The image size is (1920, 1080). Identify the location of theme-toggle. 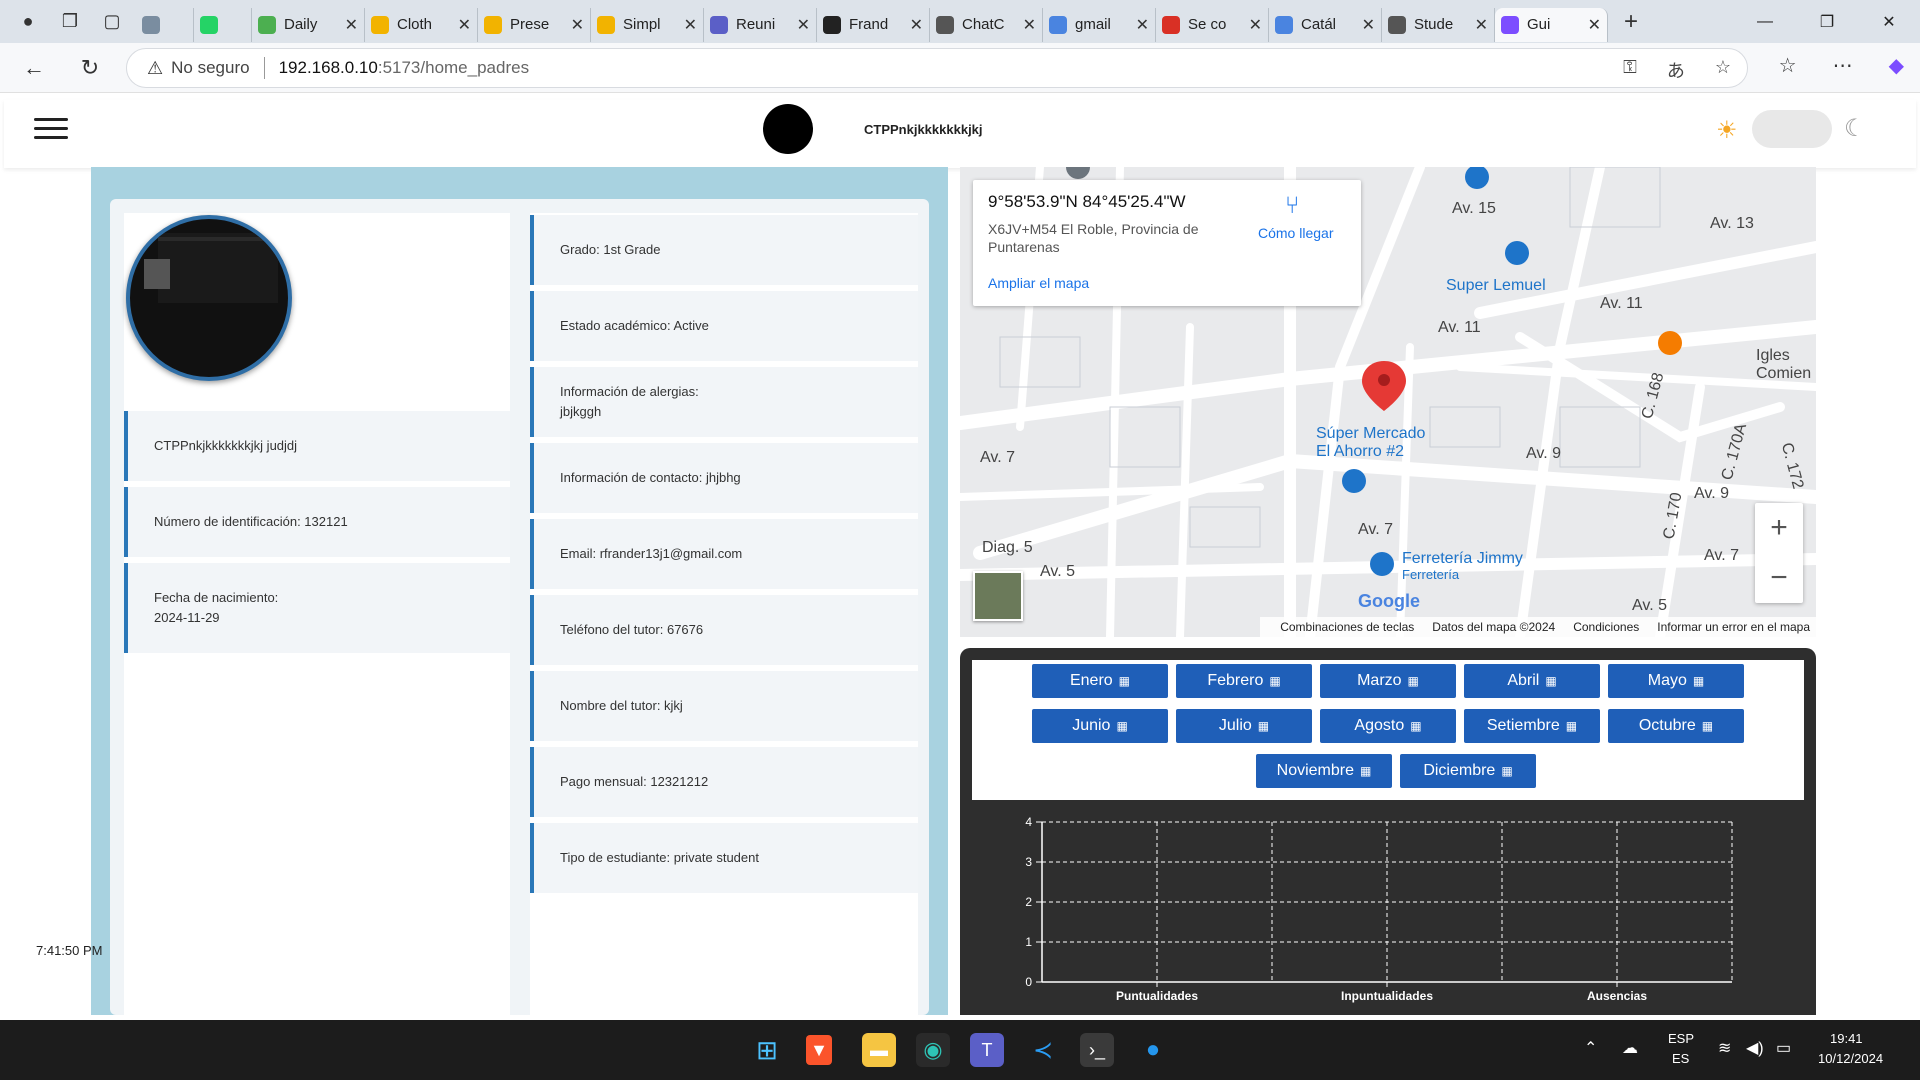
(1792, 129).